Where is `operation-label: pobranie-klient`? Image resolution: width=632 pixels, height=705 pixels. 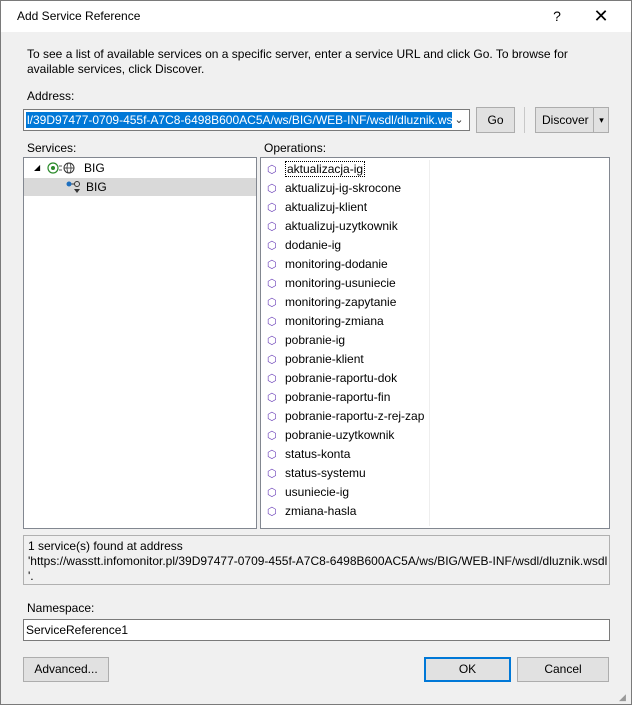
operation-label: pobranie-klient is located at coordinates (324, 359).